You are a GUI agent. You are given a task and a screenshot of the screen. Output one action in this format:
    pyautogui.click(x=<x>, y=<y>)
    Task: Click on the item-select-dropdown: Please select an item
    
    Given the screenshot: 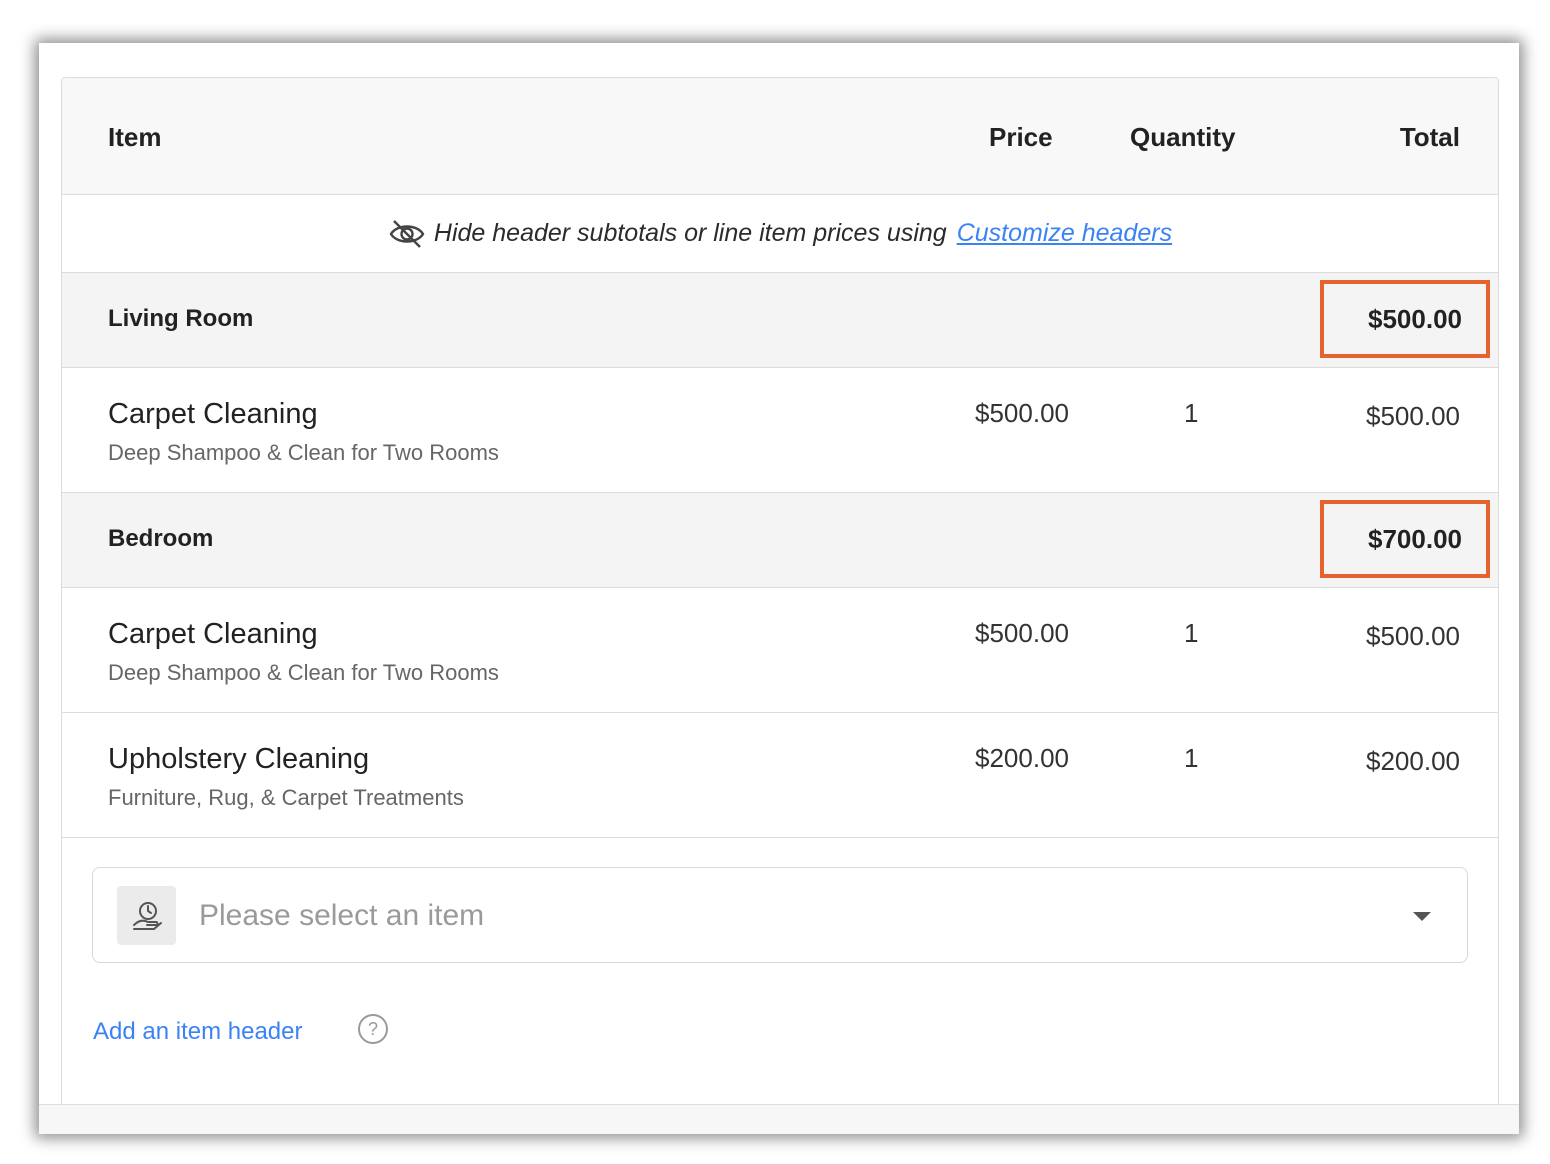 What is the action you would take?
    pyautogui.click(x=780, y=915)
    